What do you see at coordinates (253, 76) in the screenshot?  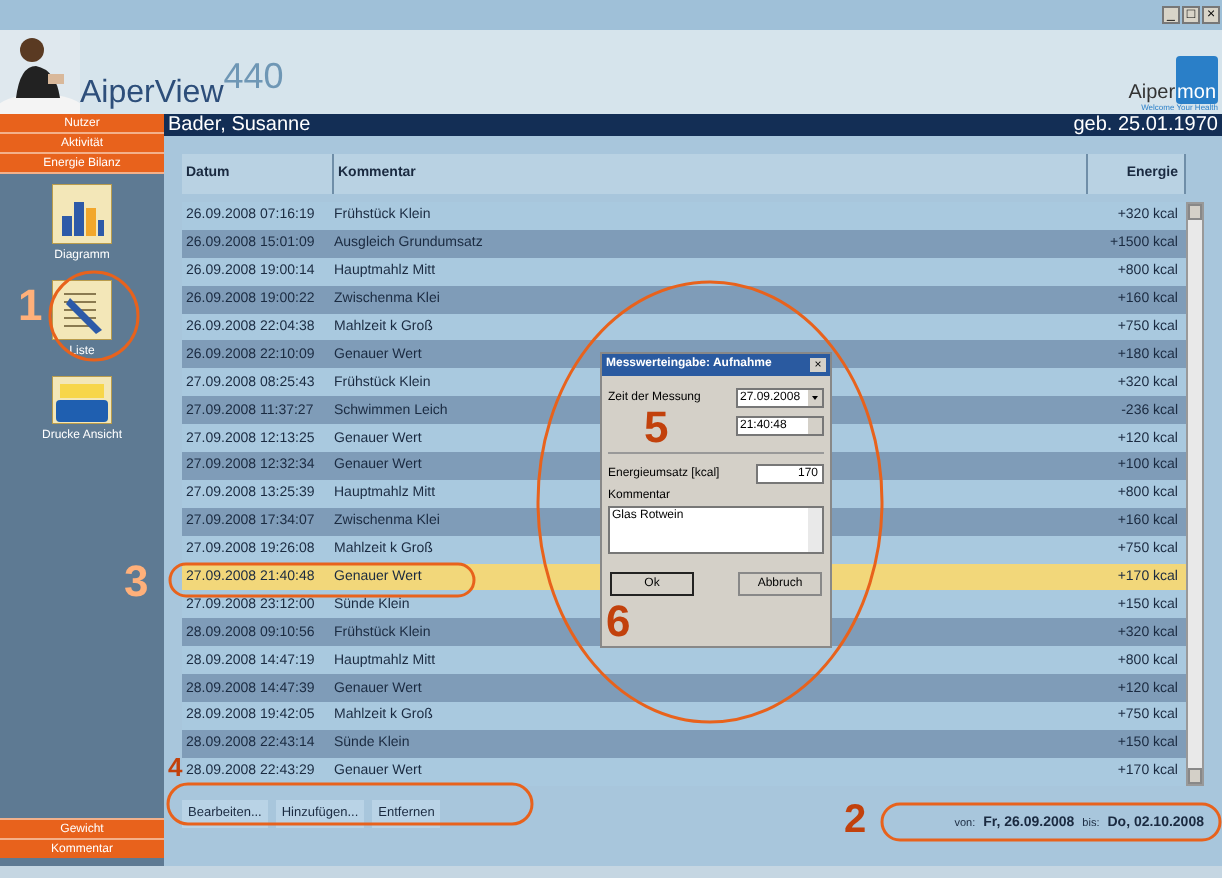 I see `app-version: 440` at bounding box center [253, 76].